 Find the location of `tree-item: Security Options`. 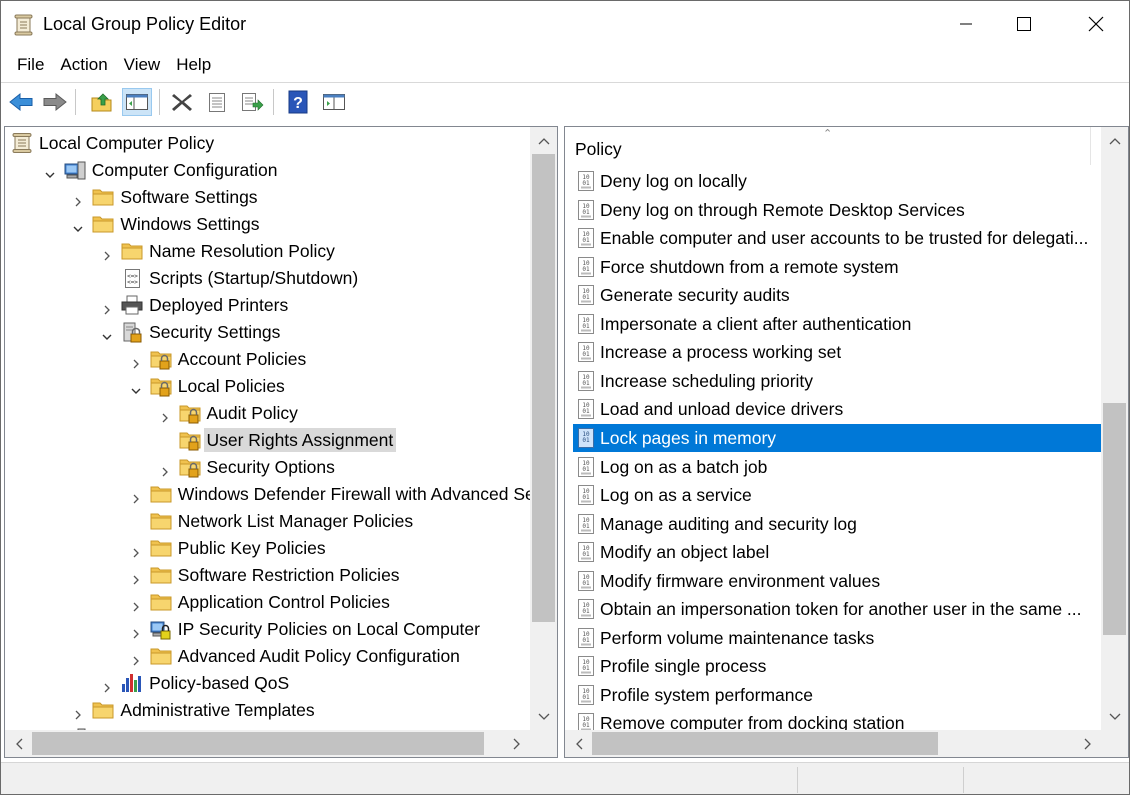

tree-item: Security Options is located at coordinates (266, 467).